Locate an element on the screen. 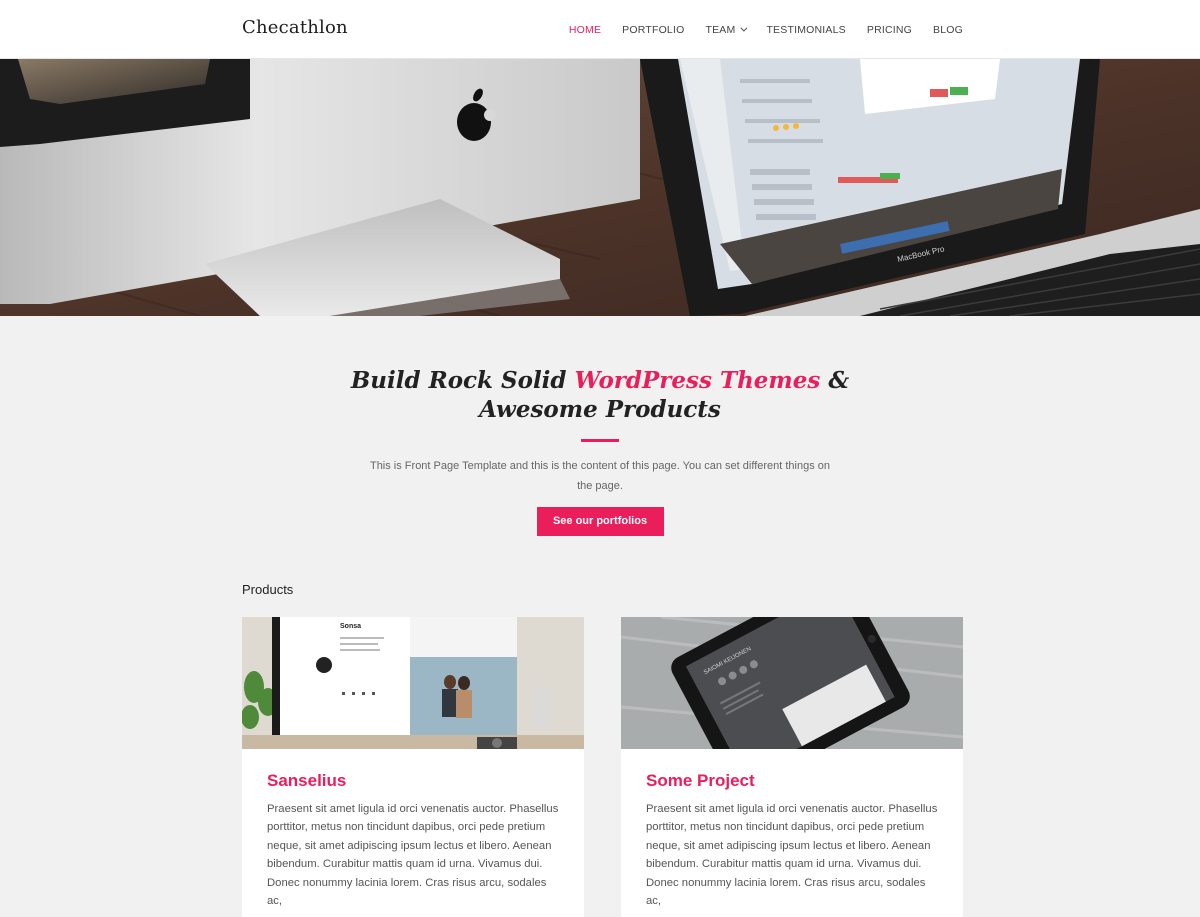 The height and width of the screenshot is (917, 1200). product-image: Sonsa is located at coordinates (413, 683).